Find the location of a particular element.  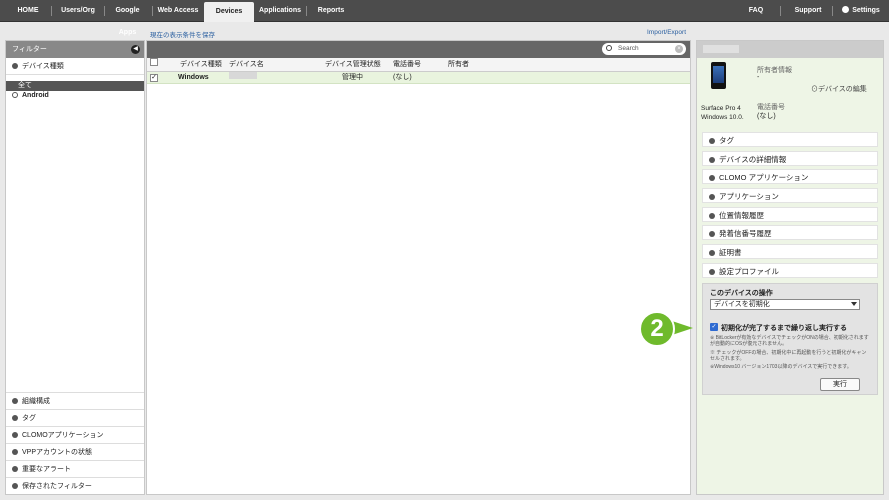

section-certificates-label: 証明書 is located at coordinates (730, 252).